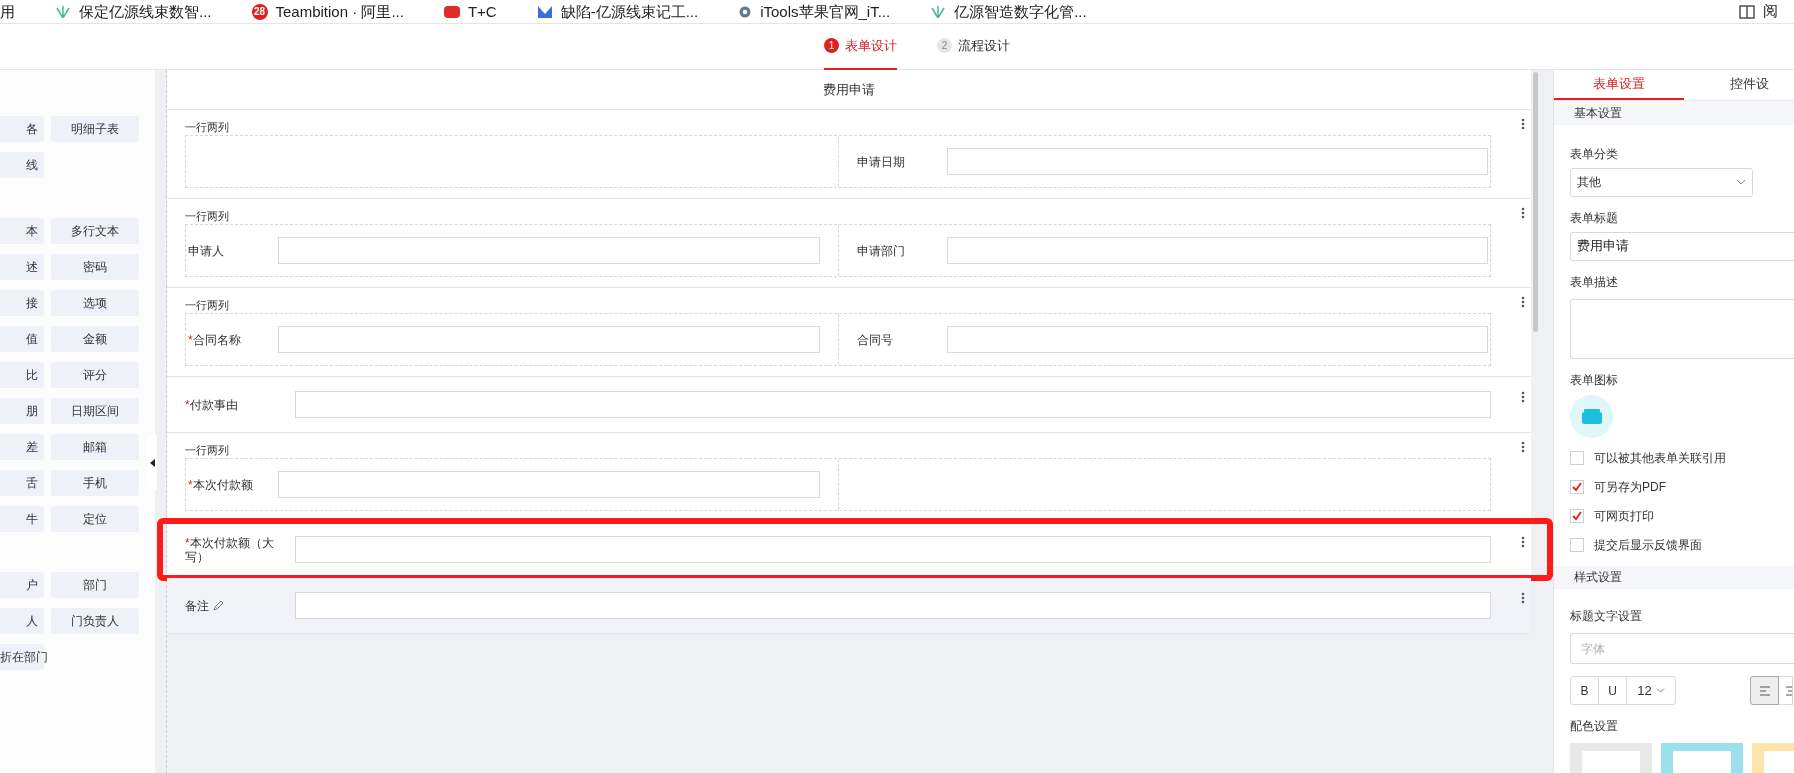 Image resolution: width=1794 pixels, height=773 pixels. What do you see at coordinates (259, 11) in the screenshot?
I see `badge-icon: 28` at bounding box center [259, 11].